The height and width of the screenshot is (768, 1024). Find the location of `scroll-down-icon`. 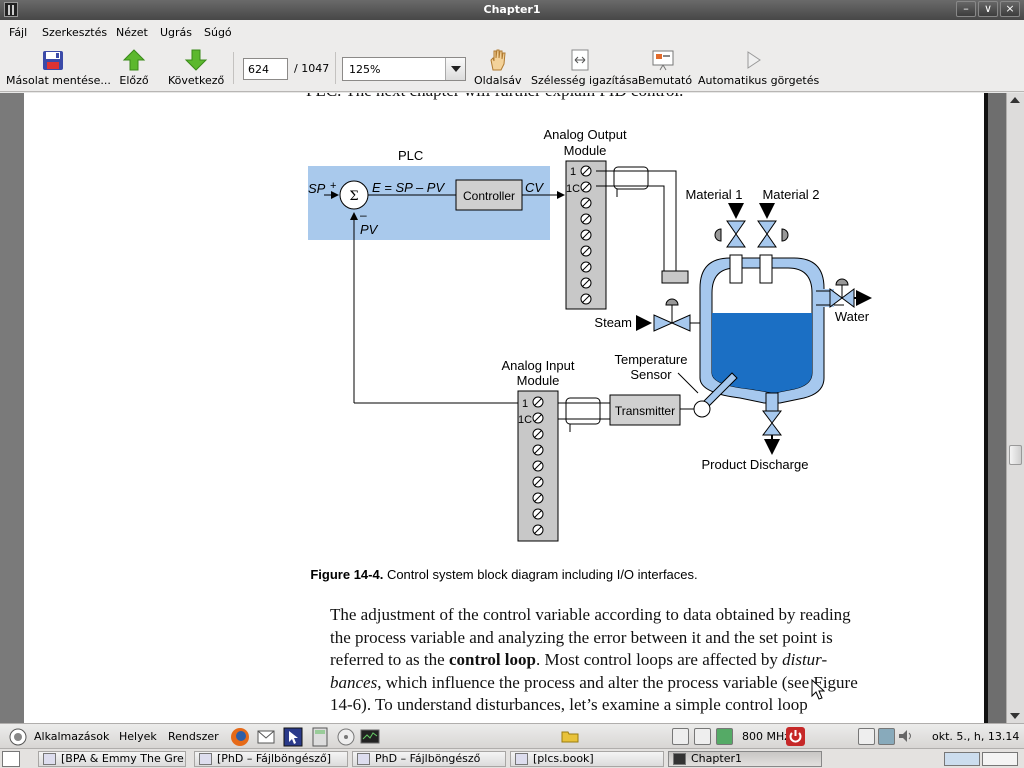

scroll-down-icon is located at coordinates (1015, 716).